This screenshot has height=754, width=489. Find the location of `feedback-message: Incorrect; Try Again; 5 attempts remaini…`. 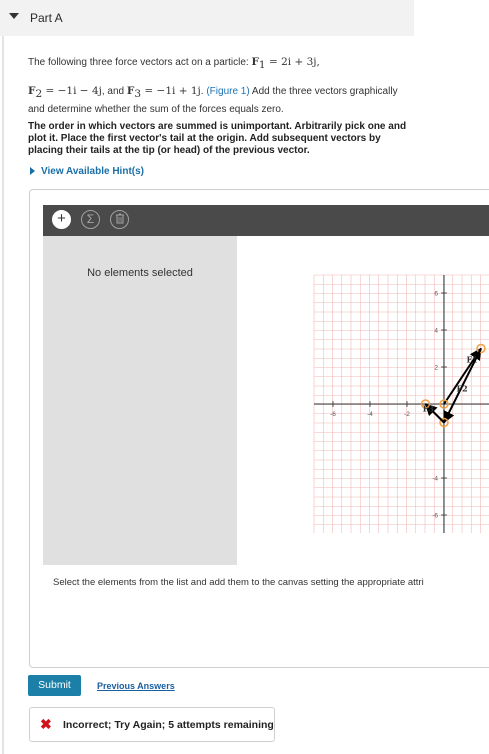

feedback-message: Incorrect; Try Again; 5 attempts remaini… is located at coordinates (168, 725).